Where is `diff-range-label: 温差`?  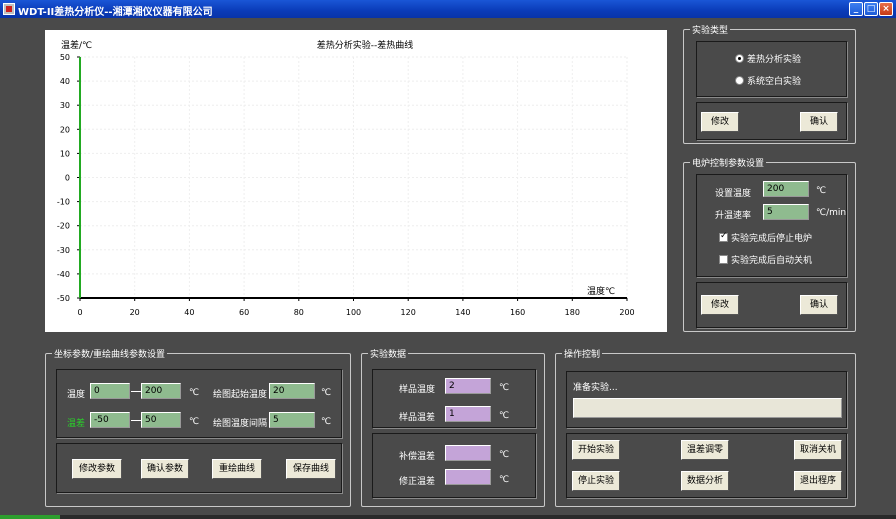 diff-range-label: 温差 is located at coordinates (76, 424).